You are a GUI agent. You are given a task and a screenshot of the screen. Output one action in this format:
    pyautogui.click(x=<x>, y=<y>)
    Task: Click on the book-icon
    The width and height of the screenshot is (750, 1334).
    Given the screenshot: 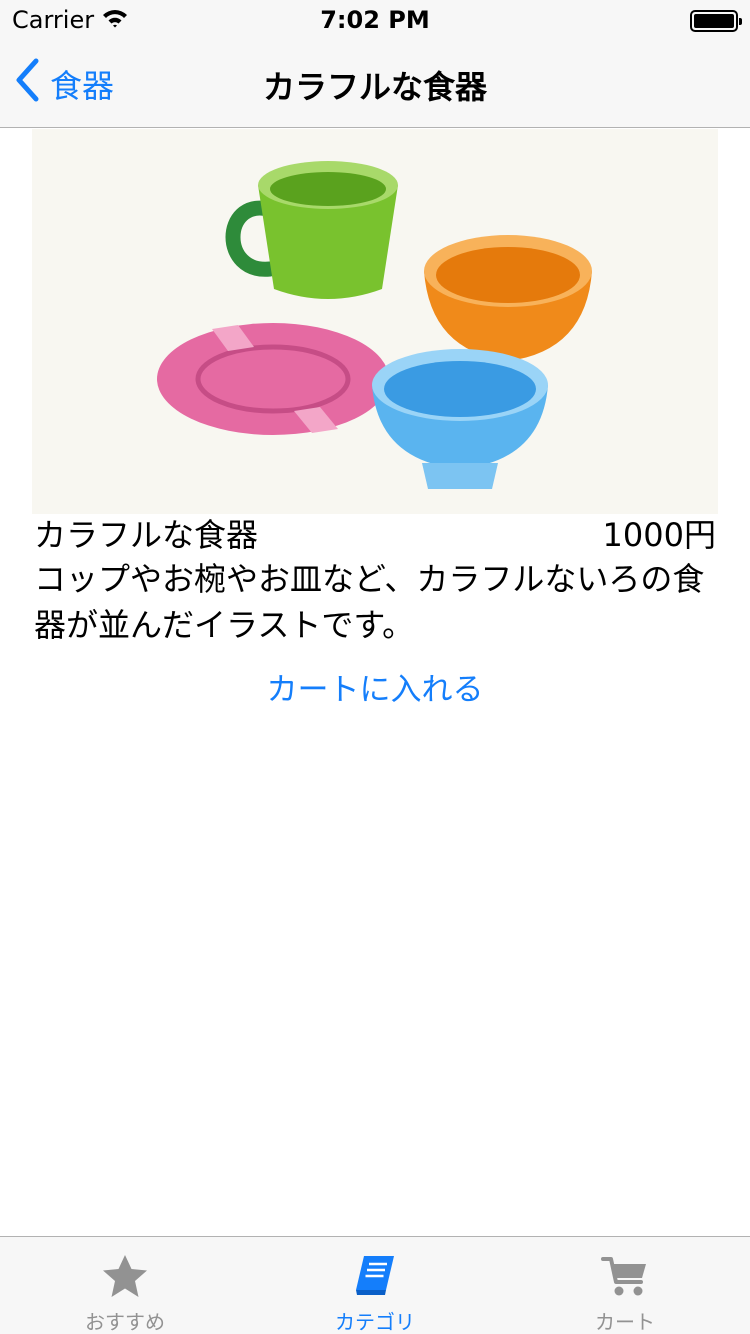 What is the action you would take?
    pyautogui.click(x=375, y=1275)
    